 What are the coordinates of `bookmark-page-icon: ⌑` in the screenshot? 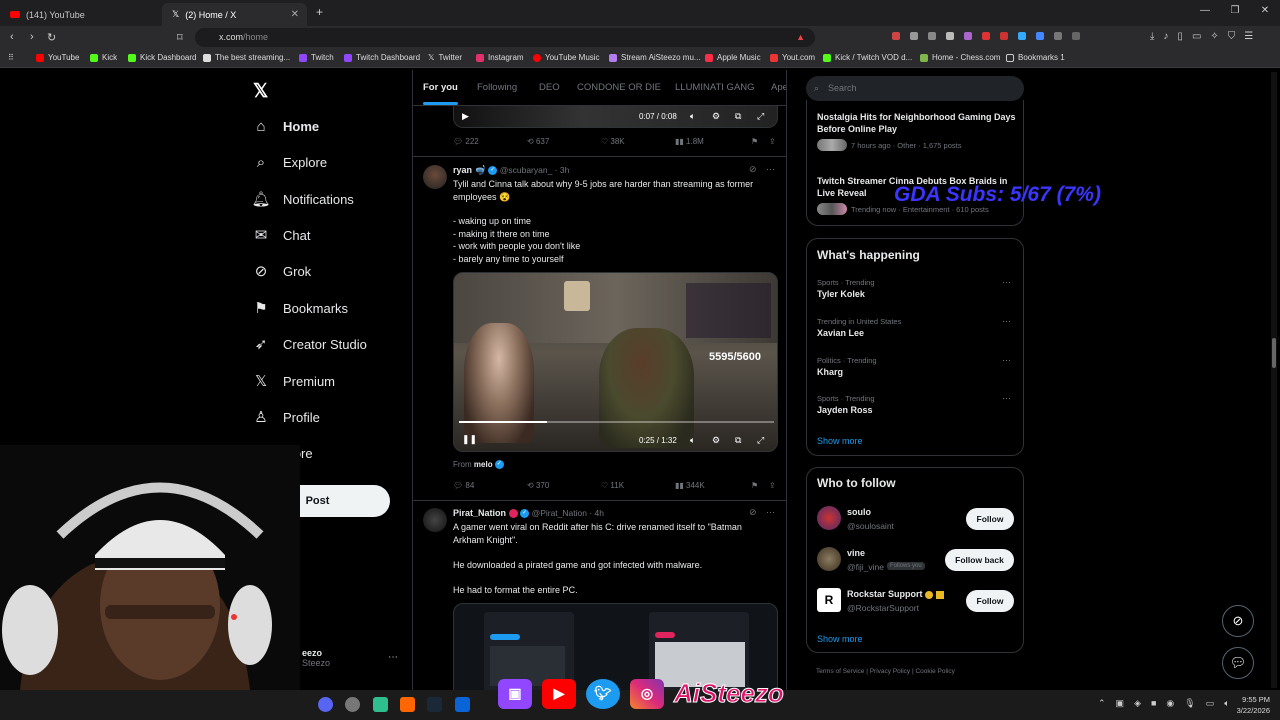 It's located at (180, 37).